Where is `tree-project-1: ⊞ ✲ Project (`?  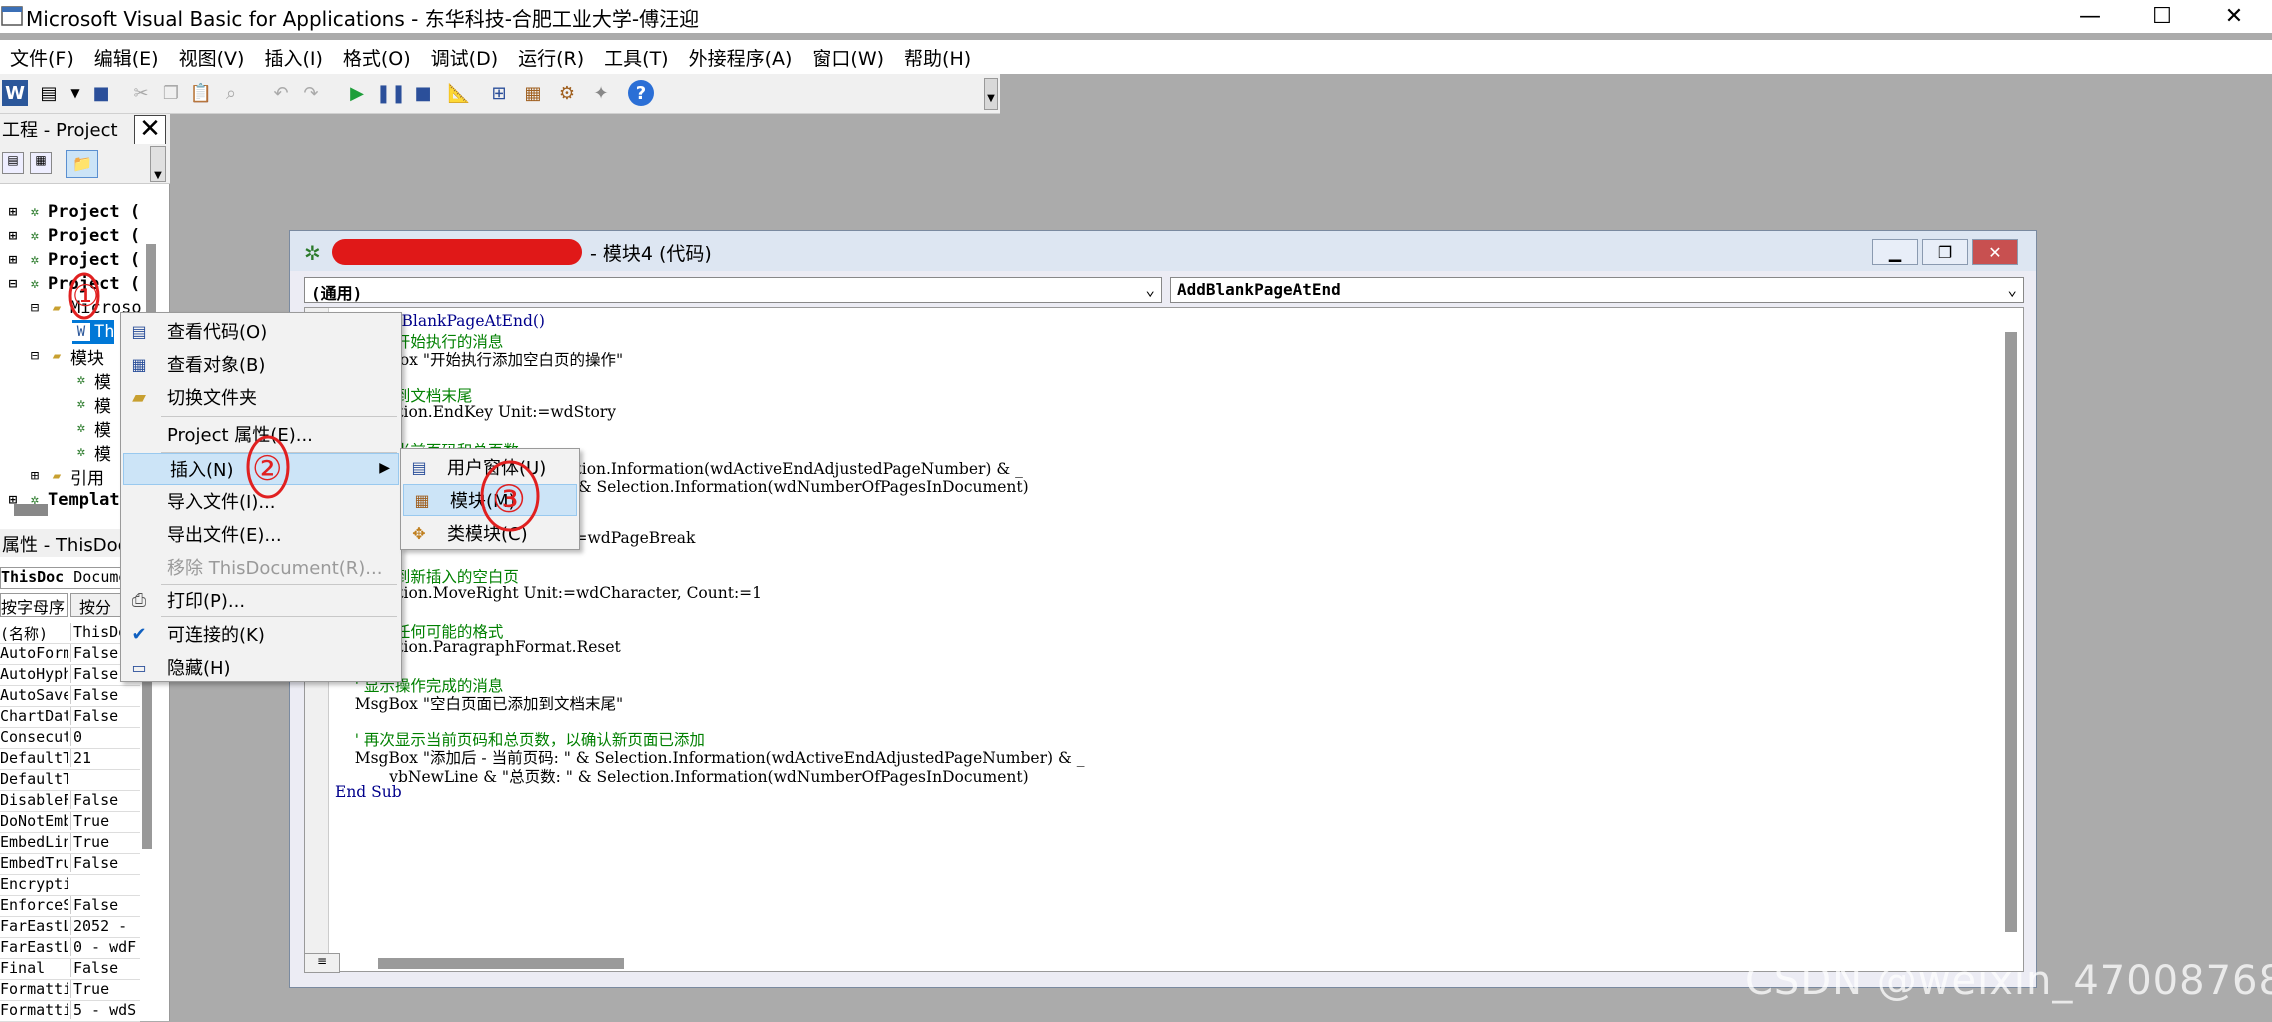
tree-project-1: ⊞ ✲ Project ( is located at coordinates (72, 212).